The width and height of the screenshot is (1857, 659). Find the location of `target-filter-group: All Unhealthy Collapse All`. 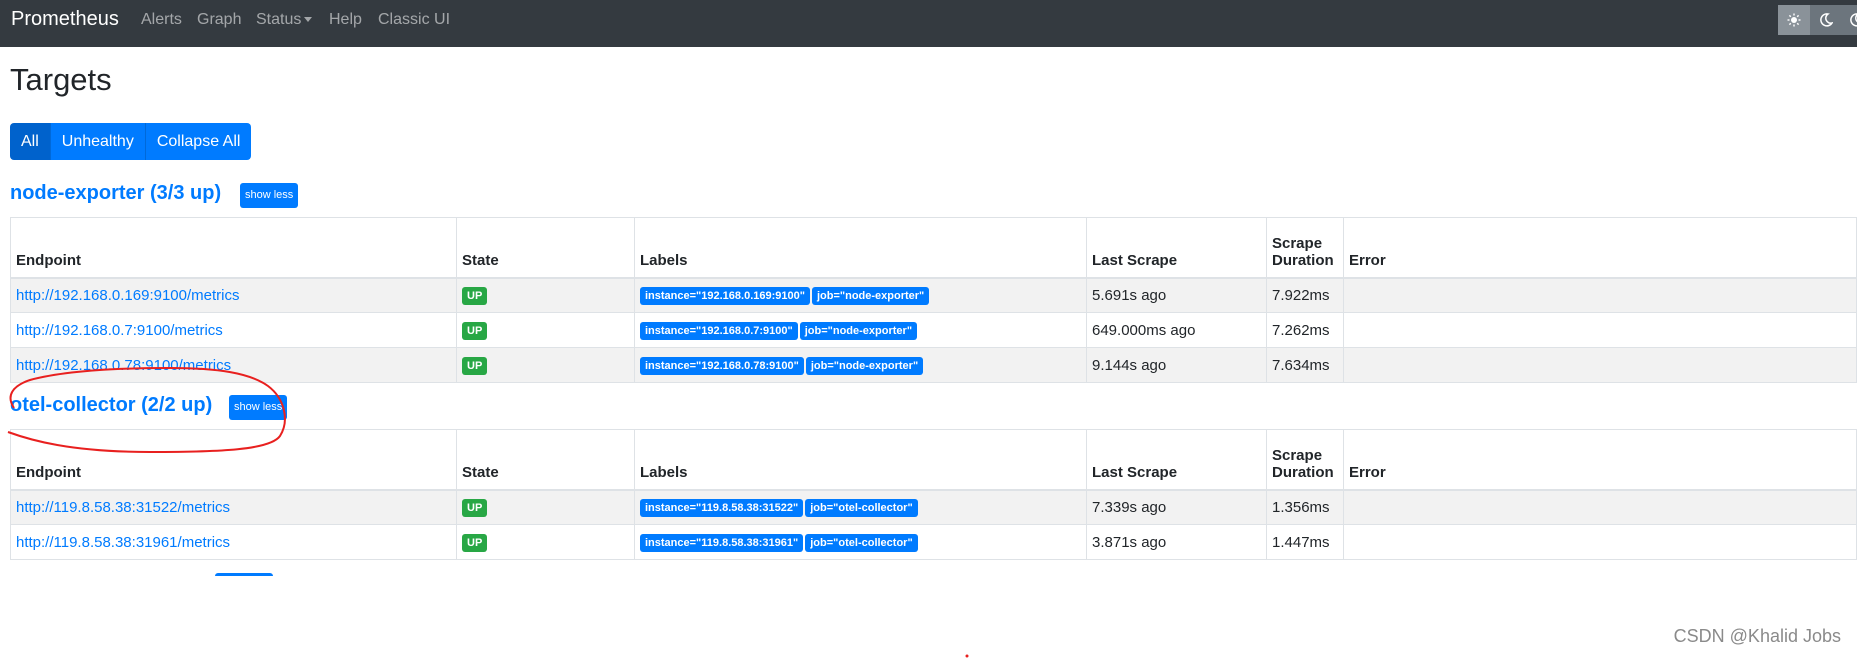

target-filter-group: All Unhealthy Collapse All is located at coordinates (131, 141).